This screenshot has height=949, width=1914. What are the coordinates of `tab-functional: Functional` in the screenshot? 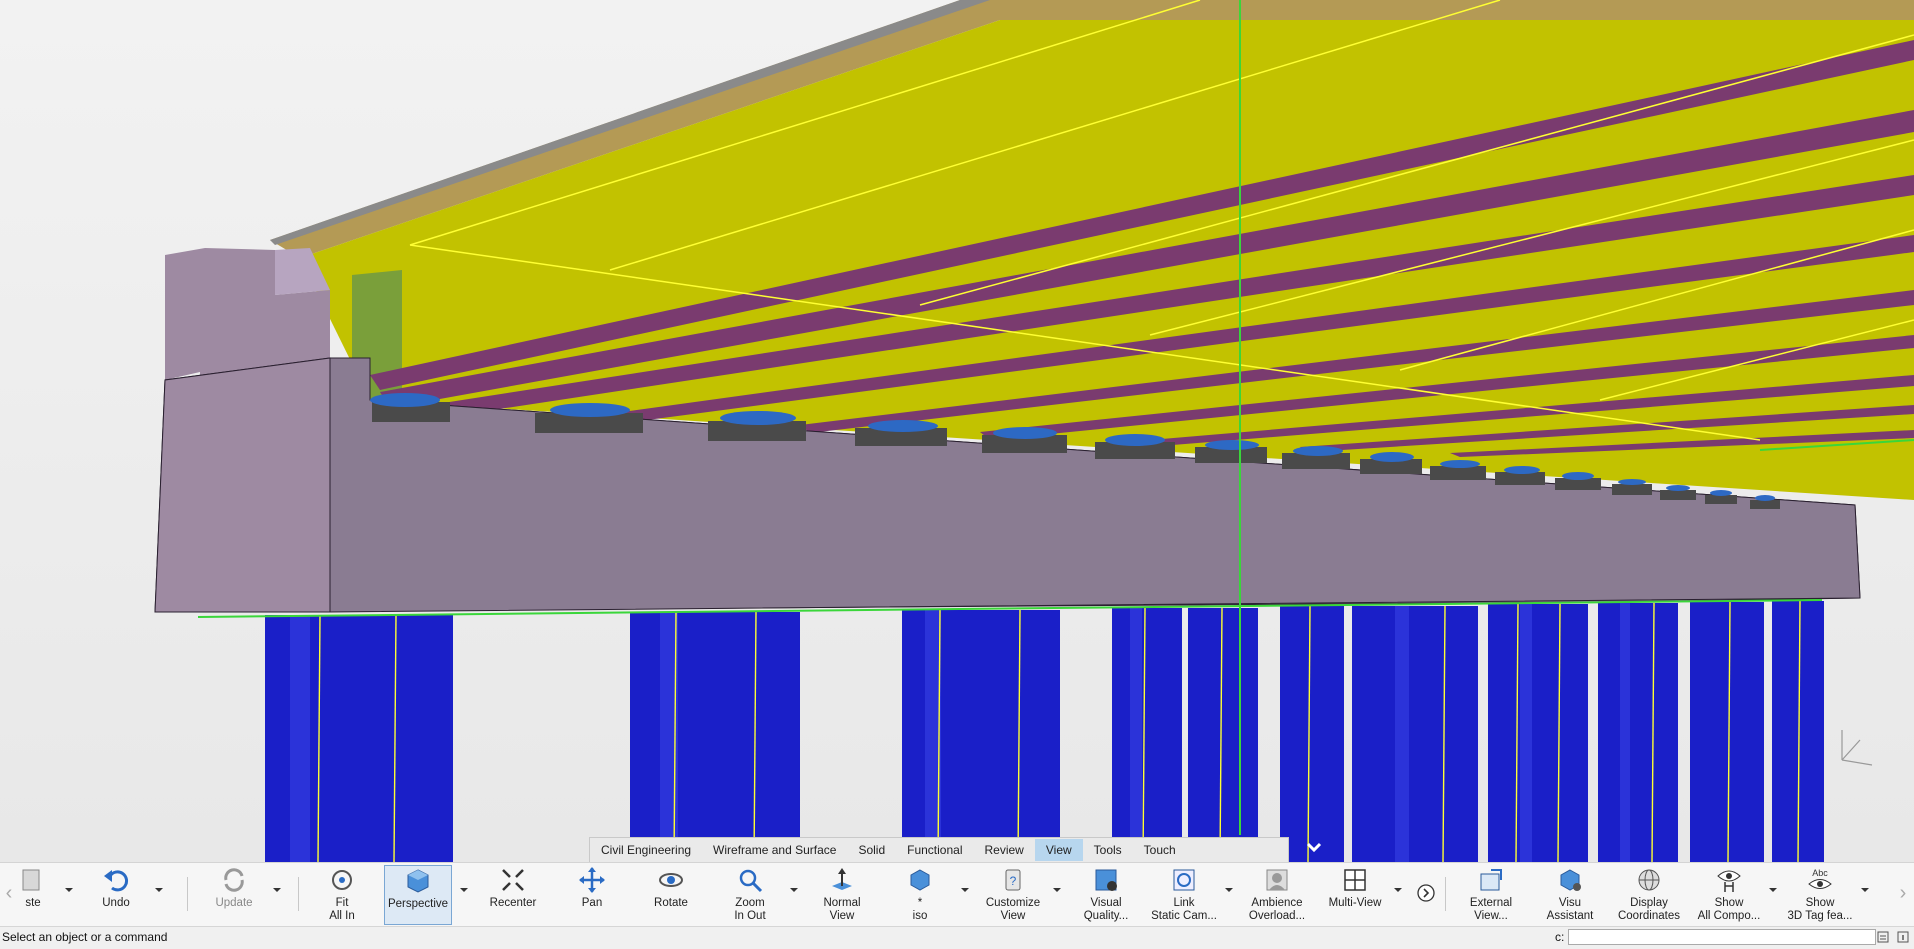 It's located at (934, 850).